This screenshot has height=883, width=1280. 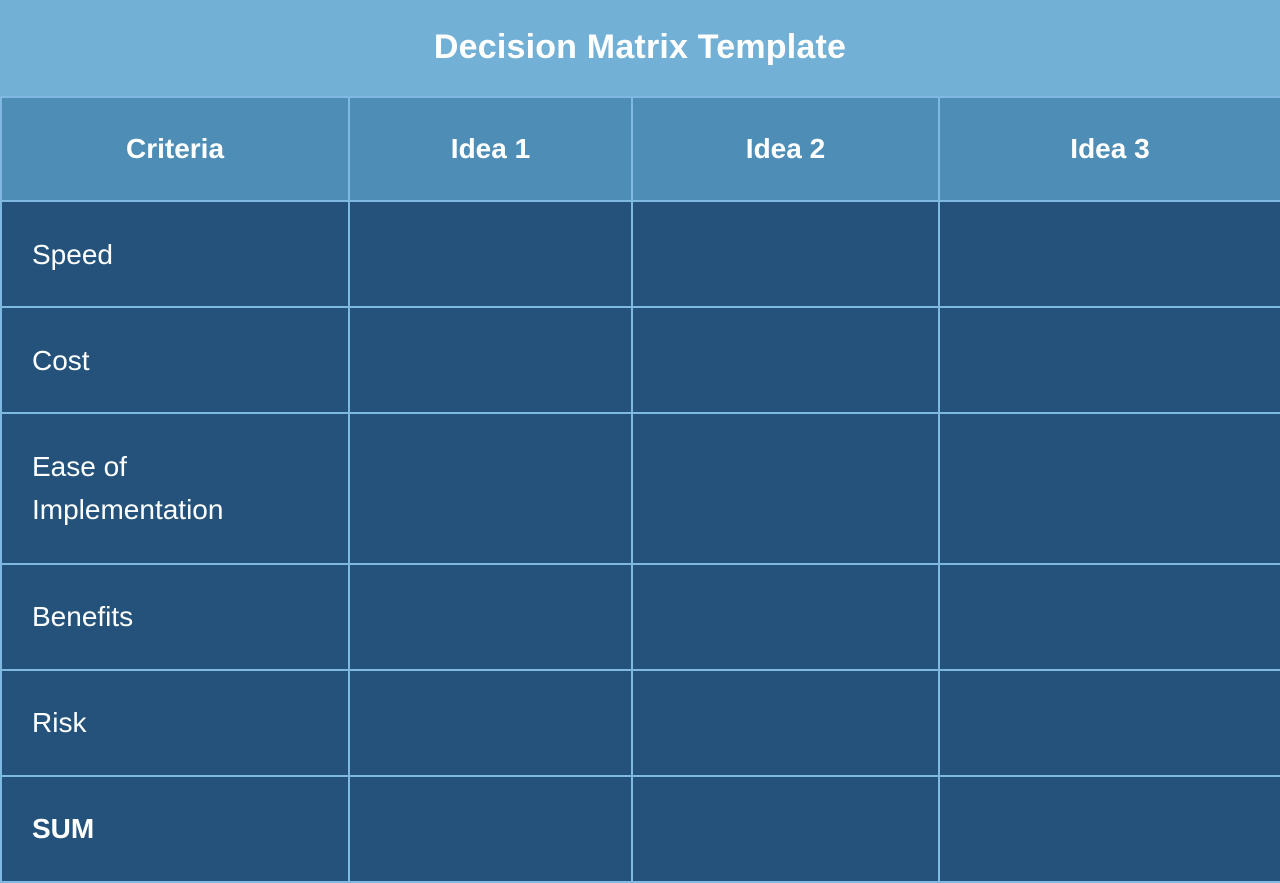 What do you see at coordinates (175, 360) in the screenshot?
I see `criteria-cell: Cost` at bounding box center [175, 360].